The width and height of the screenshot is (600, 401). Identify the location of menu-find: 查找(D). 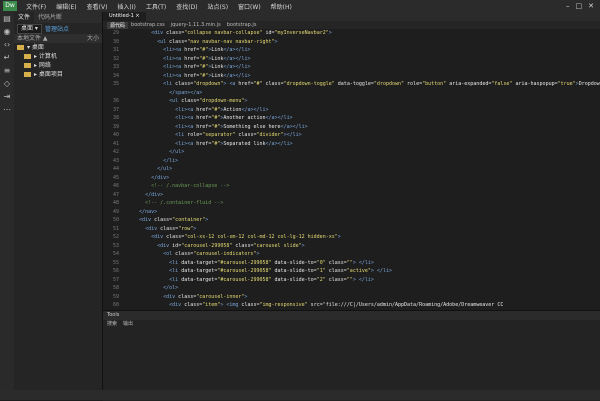
(186, 6).